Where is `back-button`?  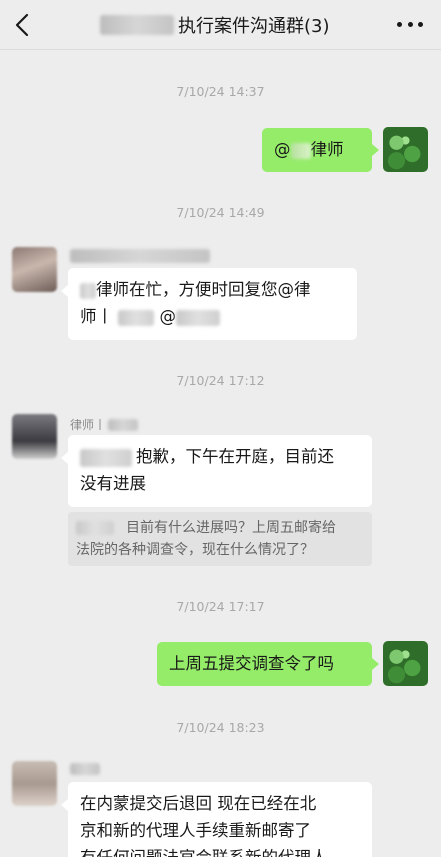
back-button is located at coordinates (23, 25).